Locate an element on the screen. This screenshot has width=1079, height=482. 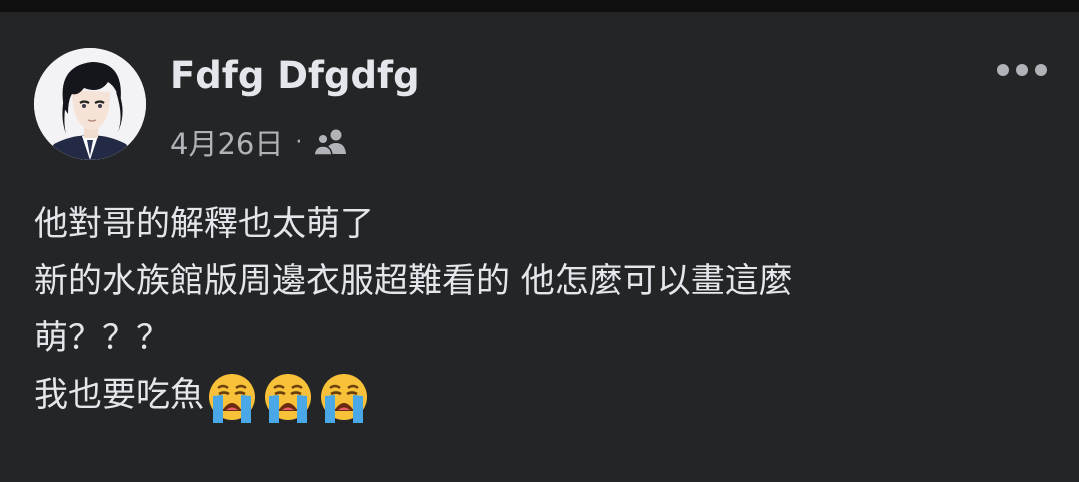
more-horizontal-icon is located at coordinates (1022, 70).